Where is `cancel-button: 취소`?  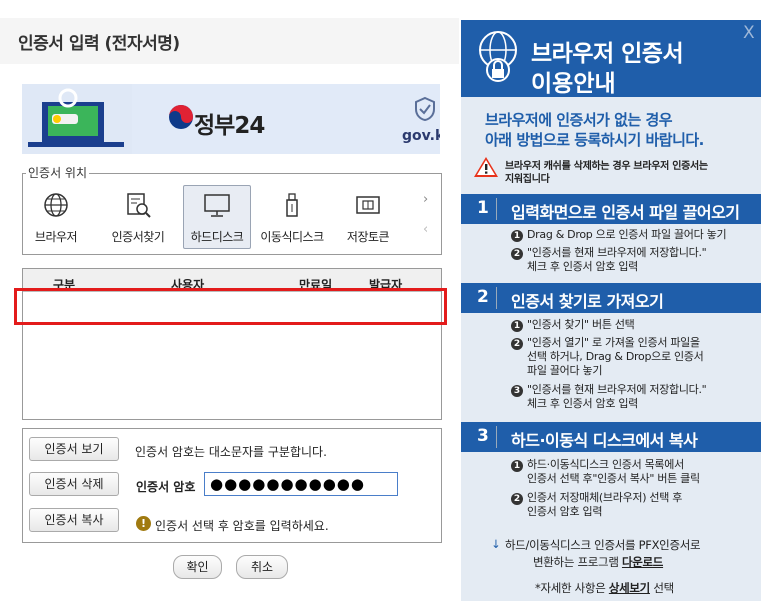 cancel-button: 취소 is located at coordinates (262, 567).